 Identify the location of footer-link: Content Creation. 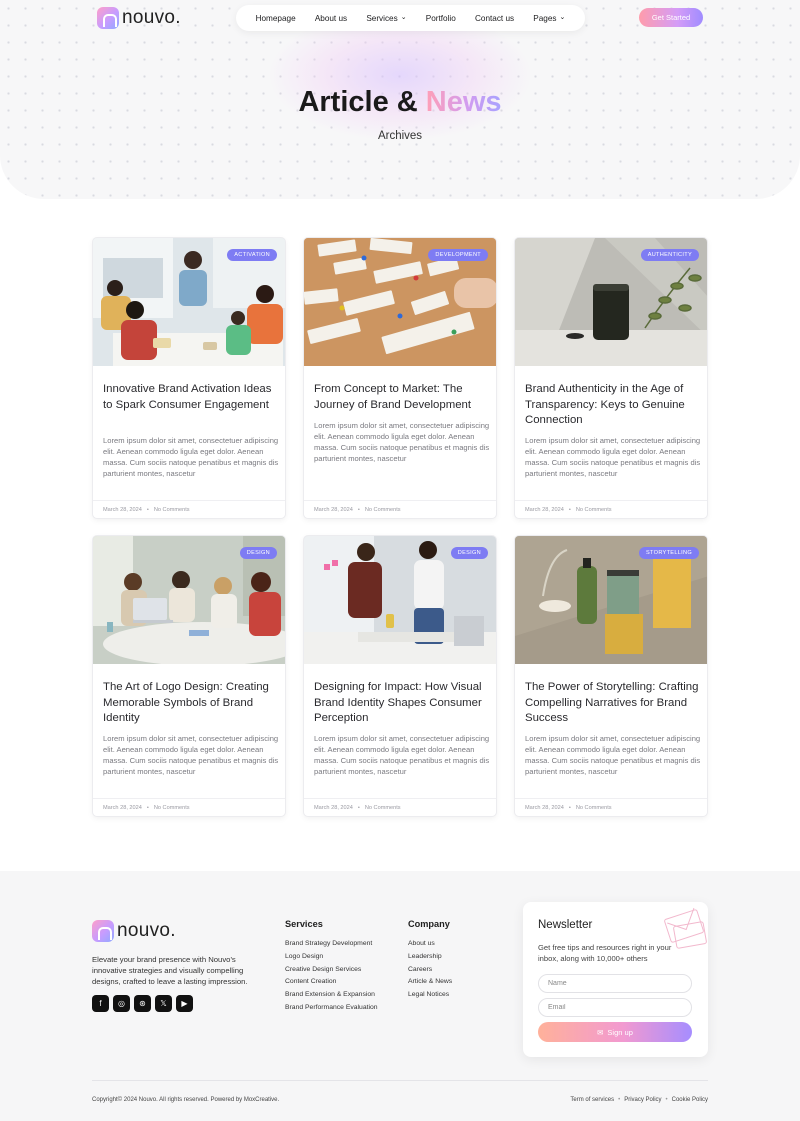
(331, 982).